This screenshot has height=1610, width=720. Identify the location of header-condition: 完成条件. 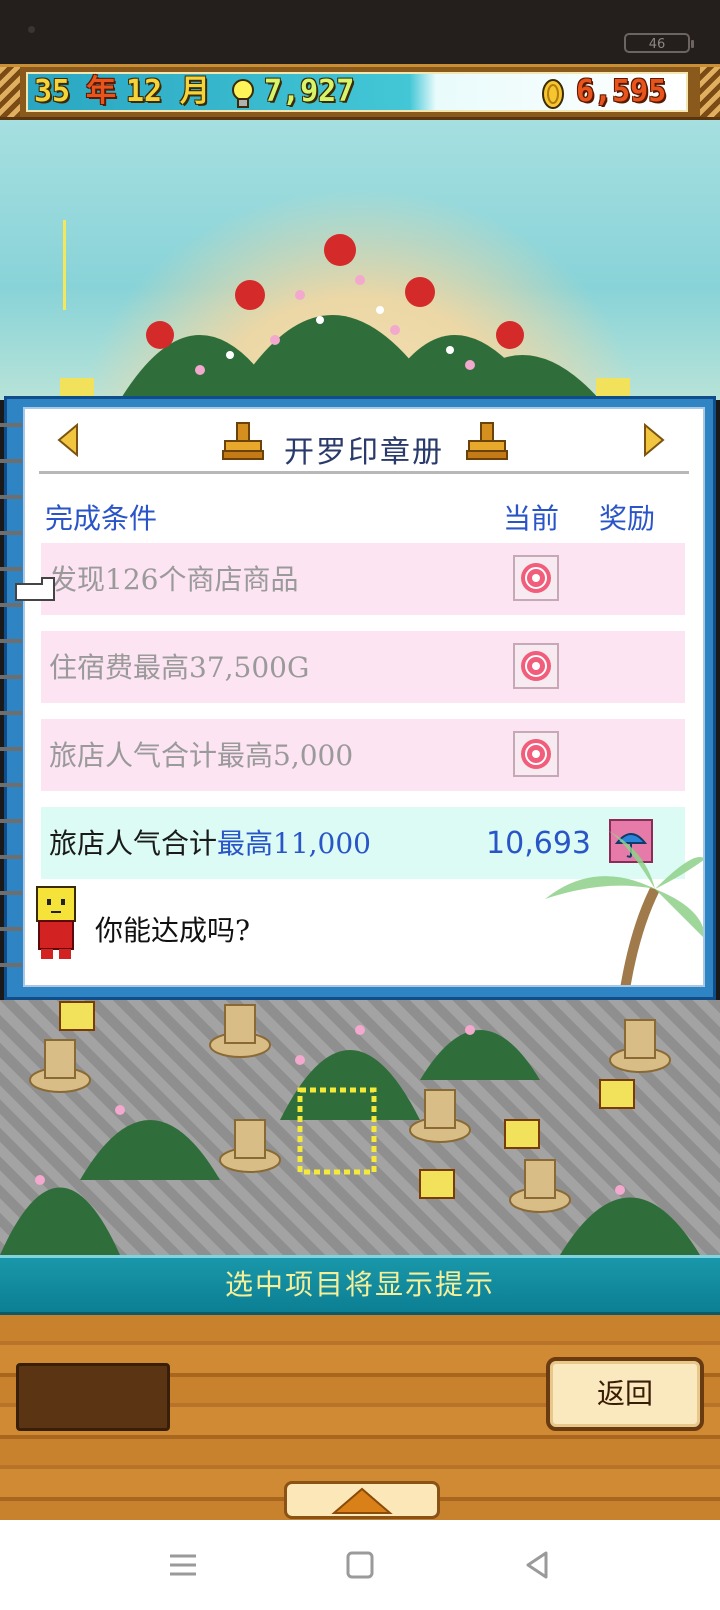
(101, 518).